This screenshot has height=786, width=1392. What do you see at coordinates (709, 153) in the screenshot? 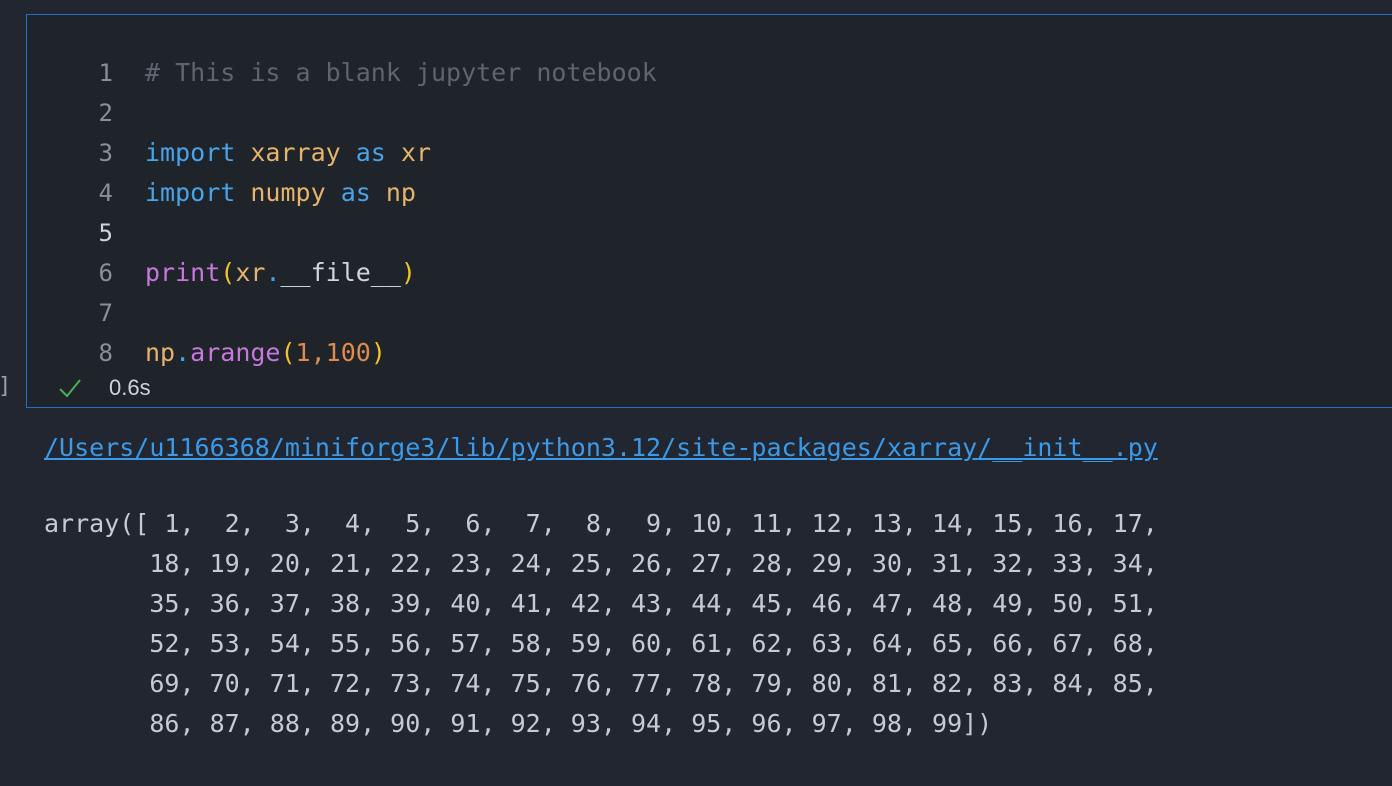
I see `code-line: 3 import xarray as xr` at bounding box center [709, 153].